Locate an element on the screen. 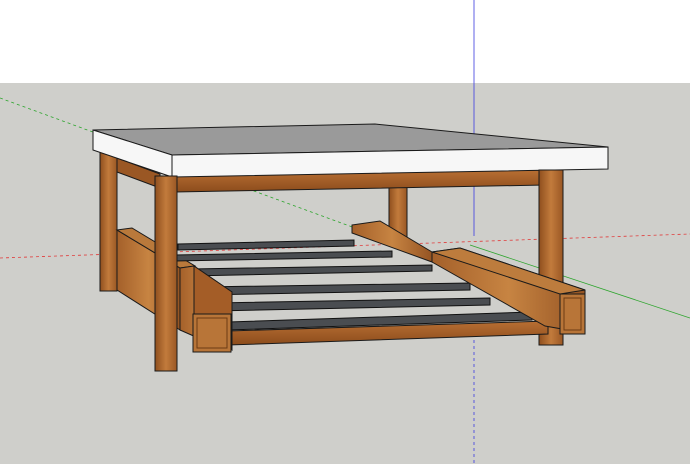 The image size is (690, 464). front-left-leg is located at coordinates (166, 273).